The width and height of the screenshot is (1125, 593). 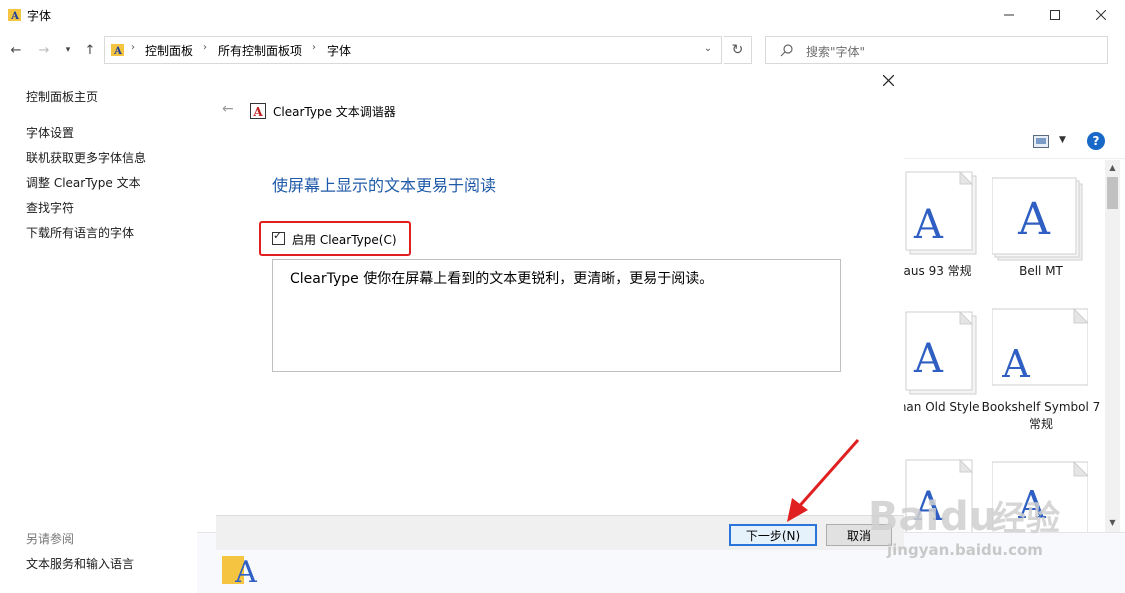 What do you see at coordinates (50, 539) in the screenshot?
I see `see-also-heading: 另请参阅` at bounding box center [50, 539].